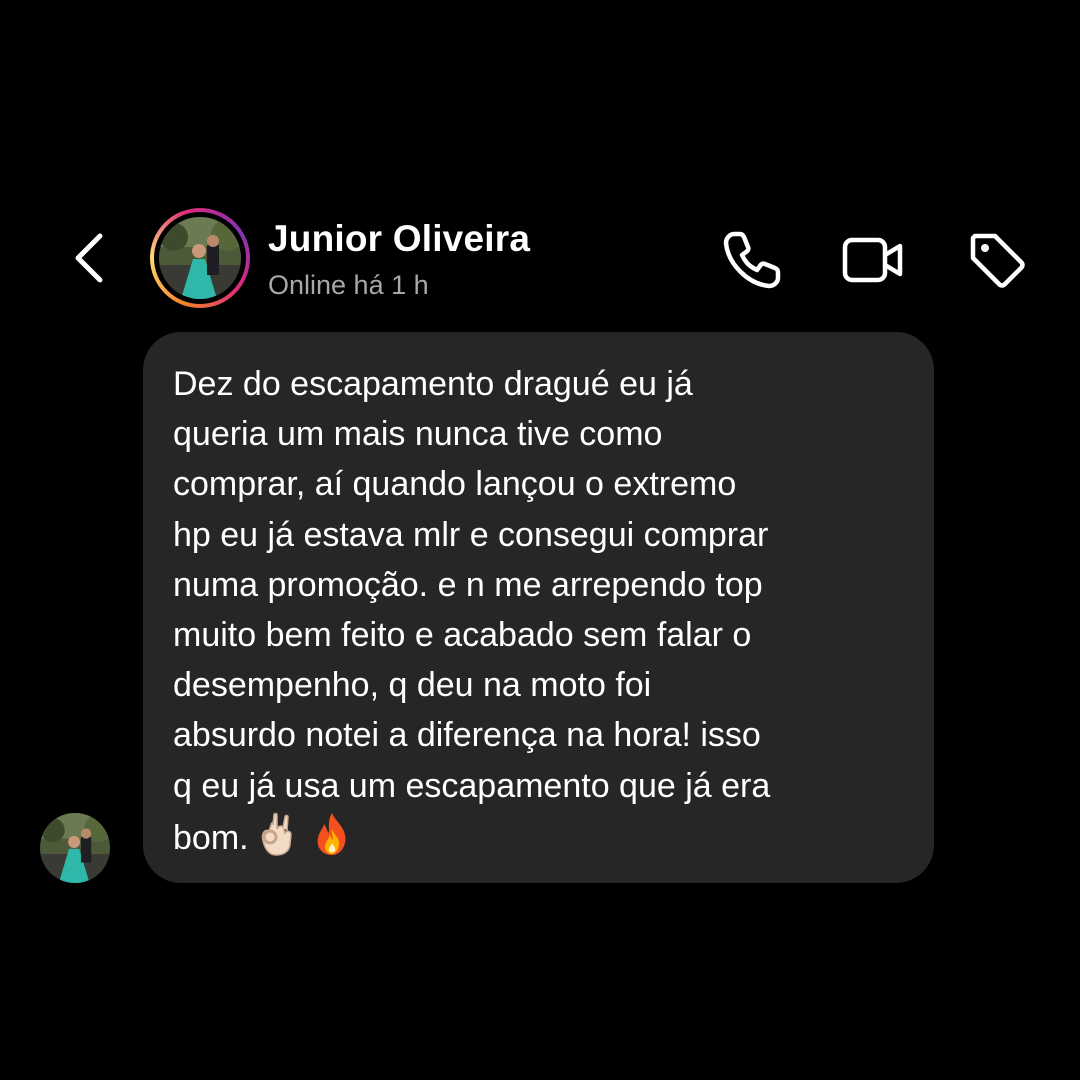 This screenshot has width=1080, height=1080. I want to click on avatar-photo, so click(200, 258).